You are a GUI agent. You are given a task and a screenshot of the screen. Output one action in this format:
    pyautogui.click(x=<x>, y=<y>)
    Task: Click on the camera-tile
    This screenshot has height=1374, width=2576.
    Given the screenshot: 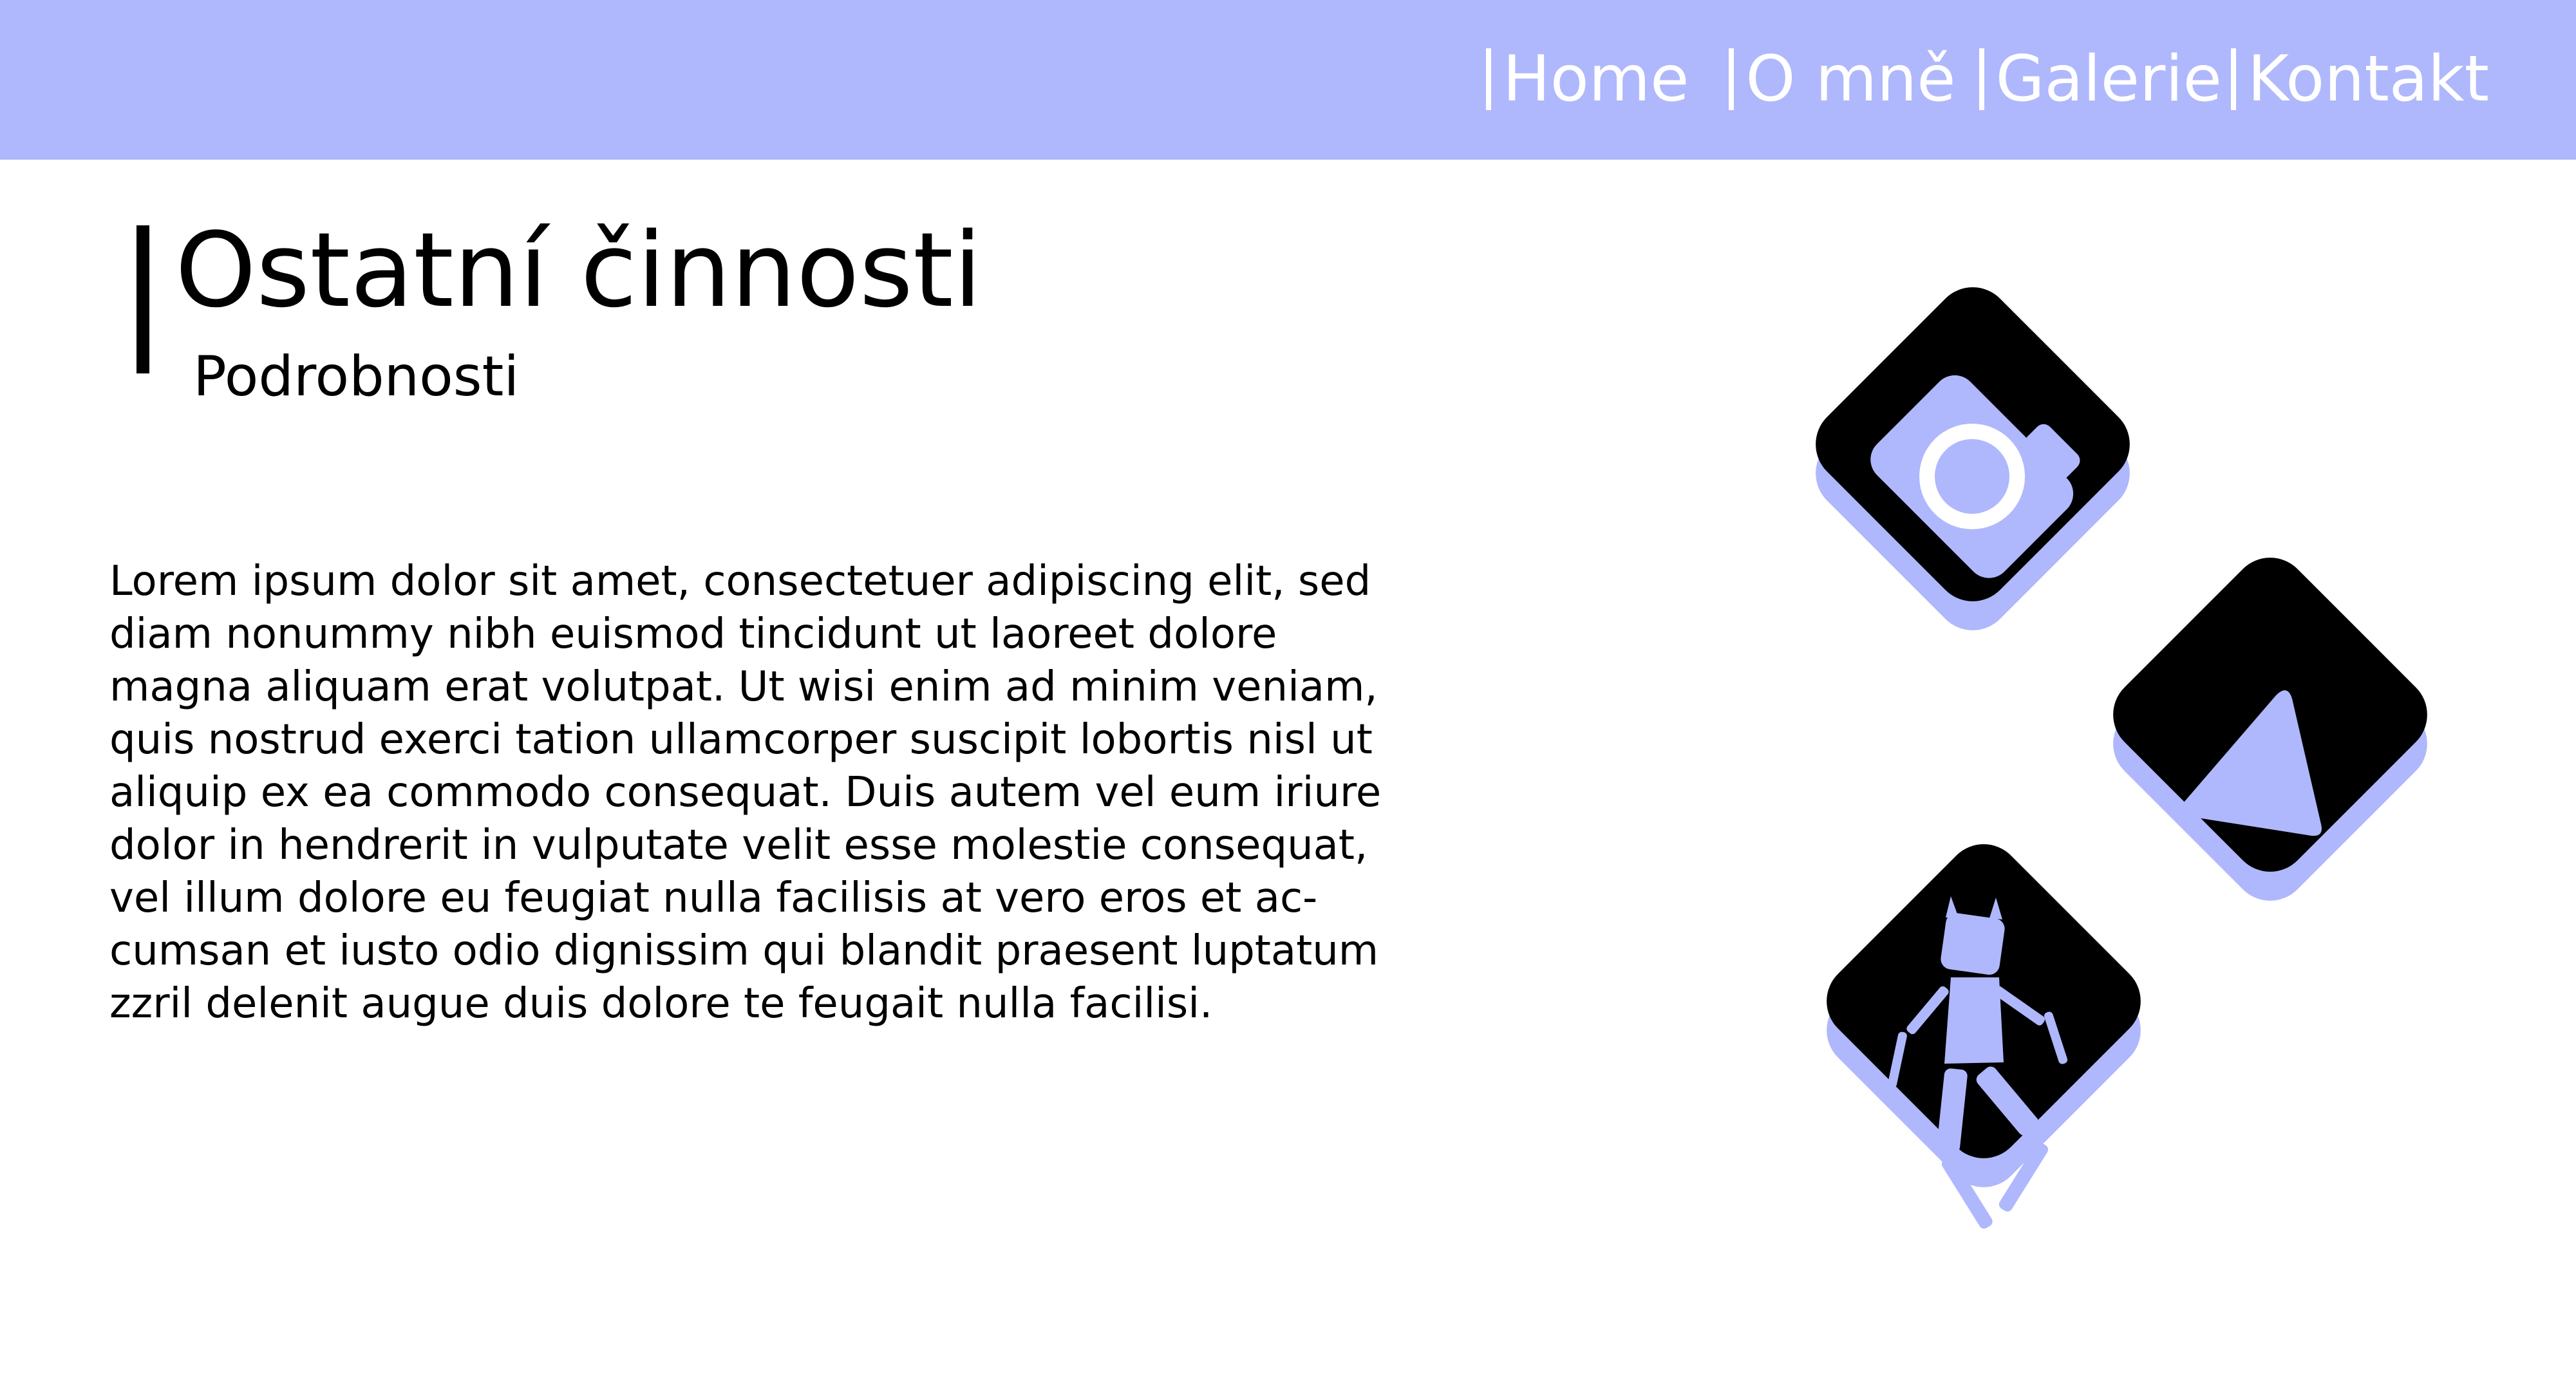 What is the action you would take?
    pyautogui.click(x=1972, y=458)
    